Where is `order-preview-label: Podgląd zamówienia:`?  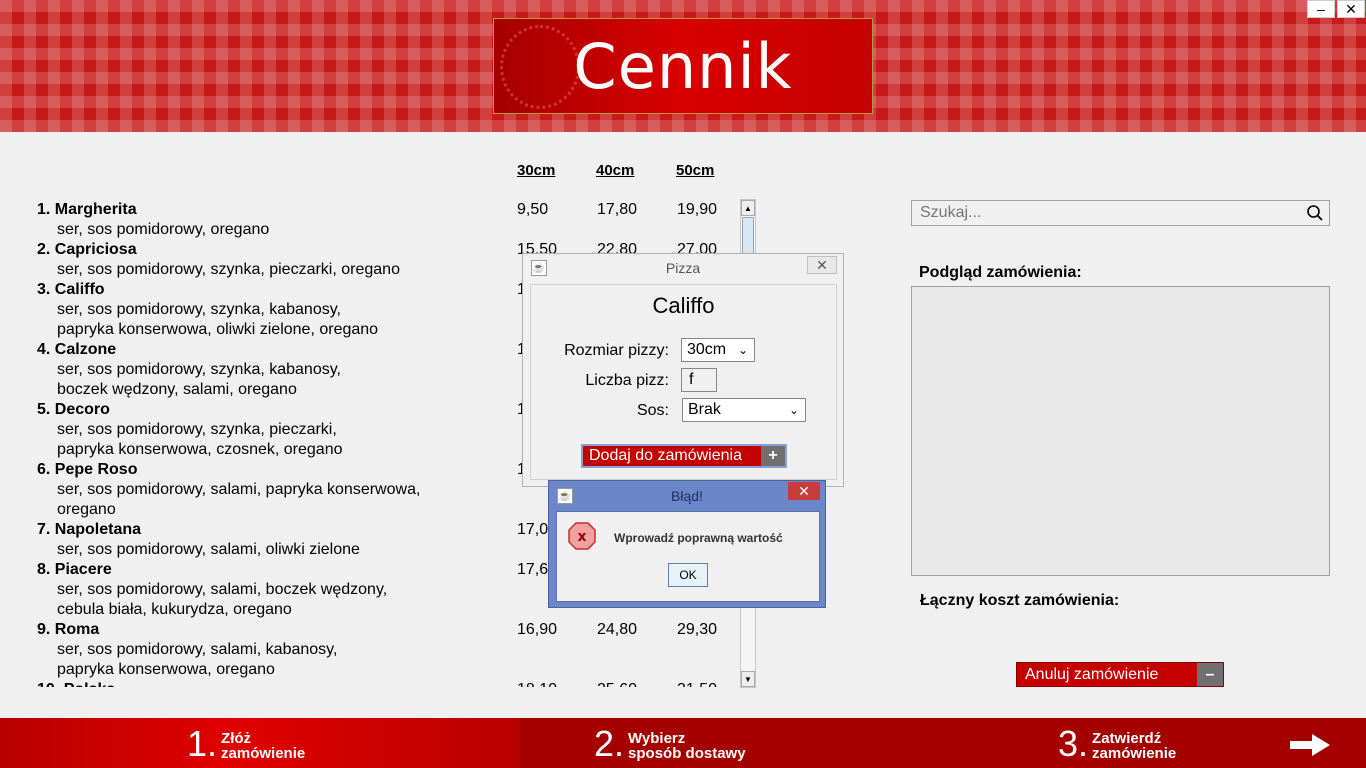 order-preview-label: Podgląd zamówienia: is located at coordinates (1000, 272).